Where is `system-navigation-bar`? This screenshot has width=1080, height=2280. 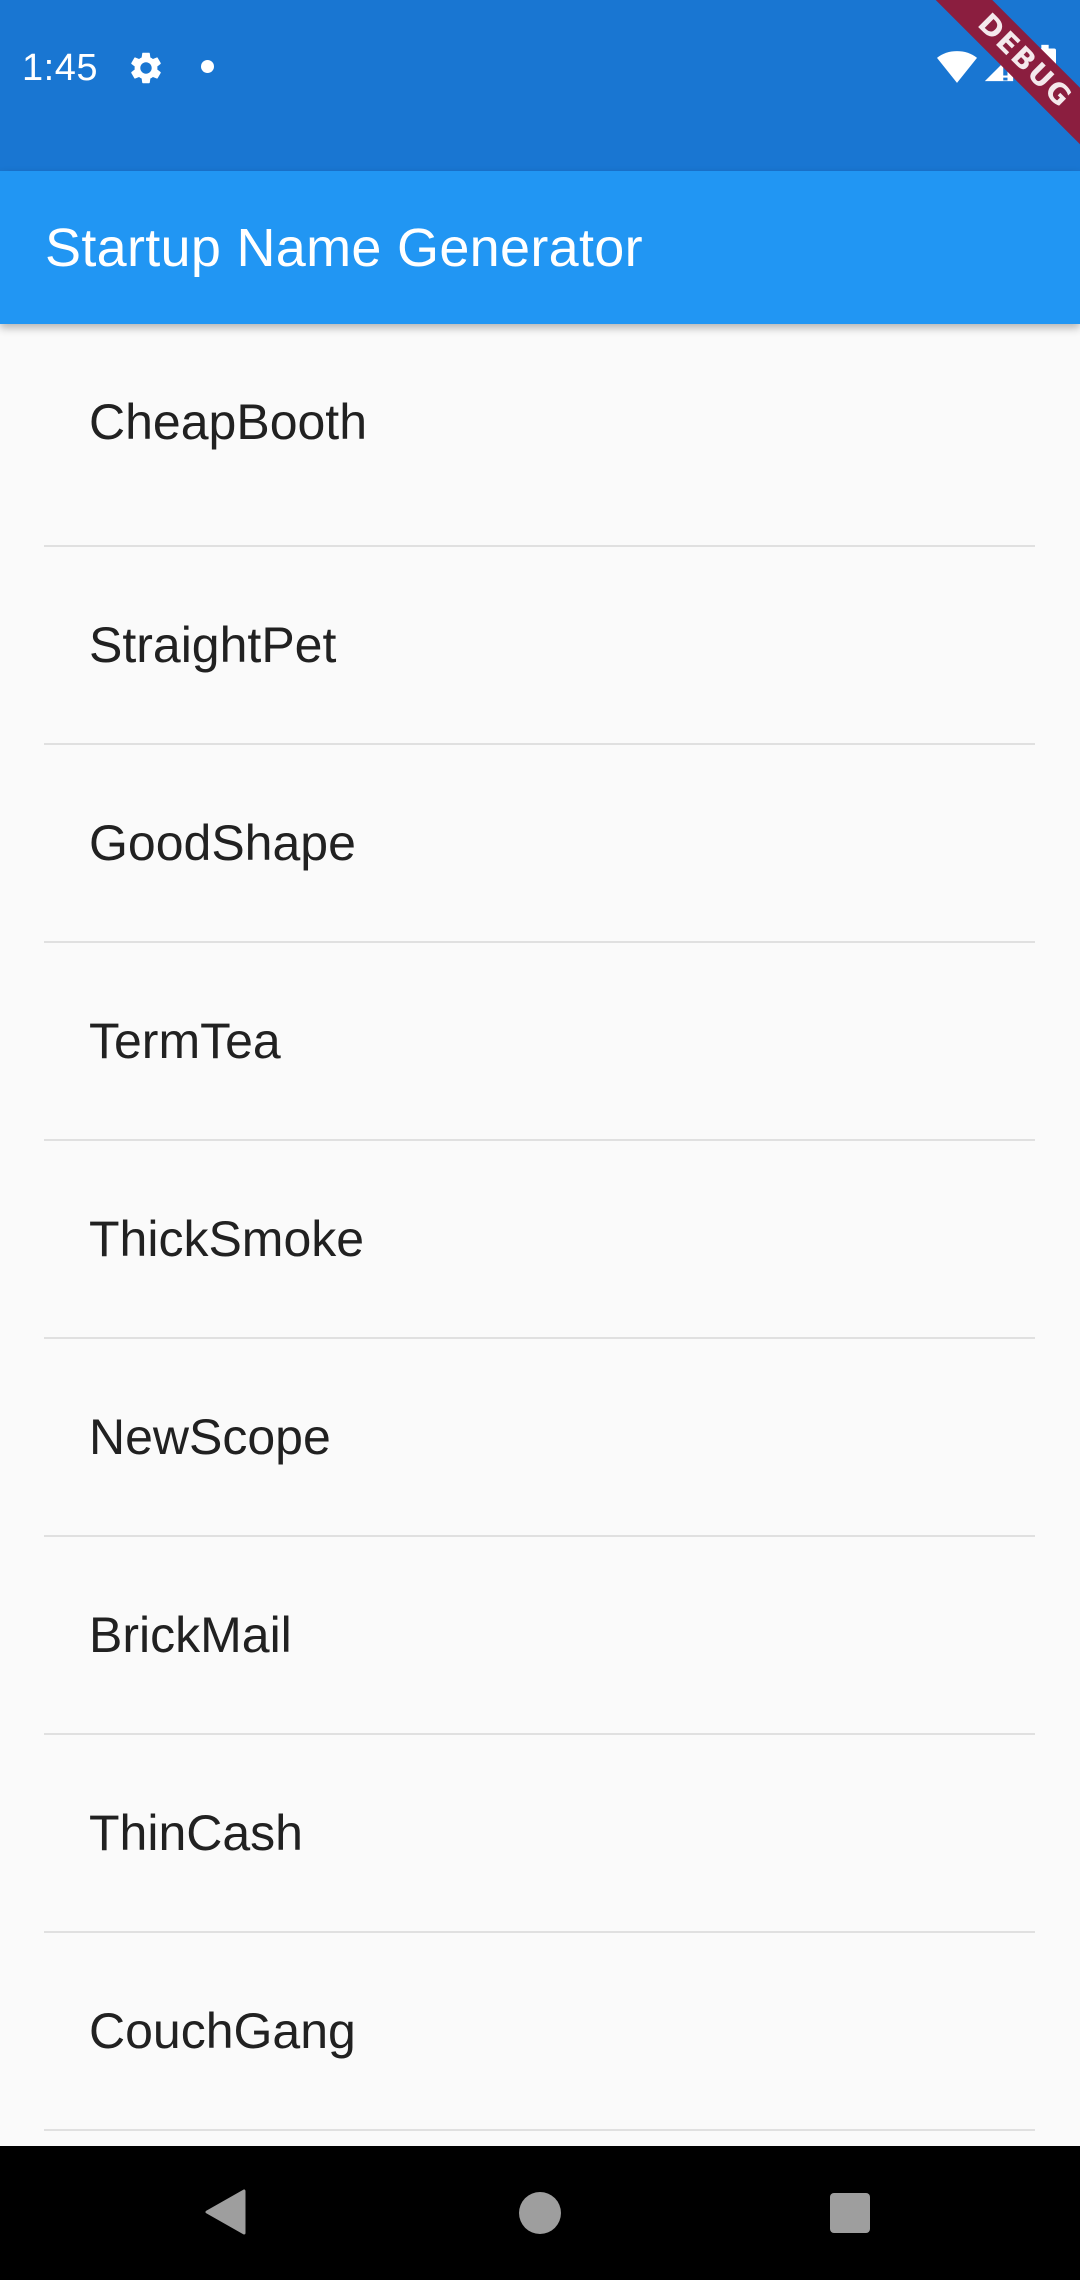
system-navigation-bar is located at coordinates (540, 2213).